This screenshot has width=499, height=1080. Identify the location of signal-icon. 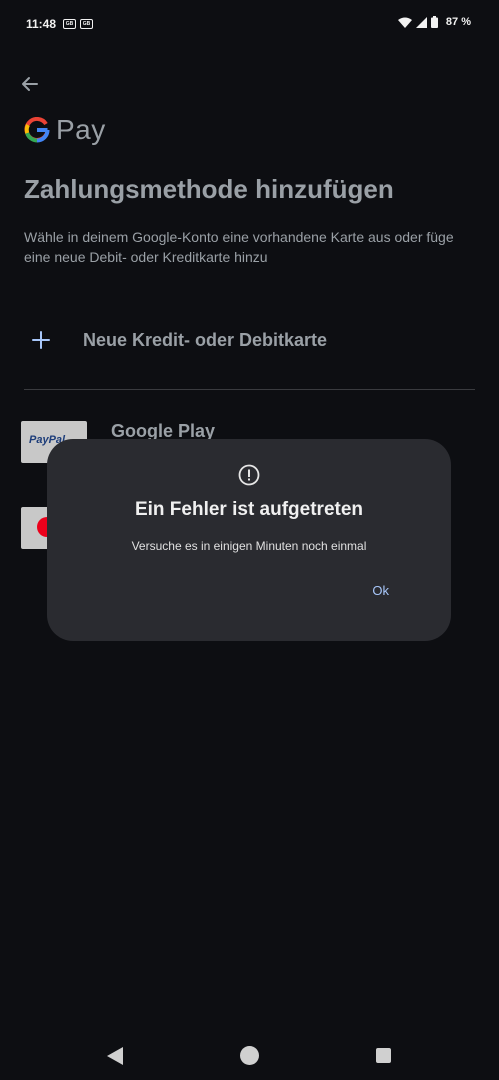
(421, 22).